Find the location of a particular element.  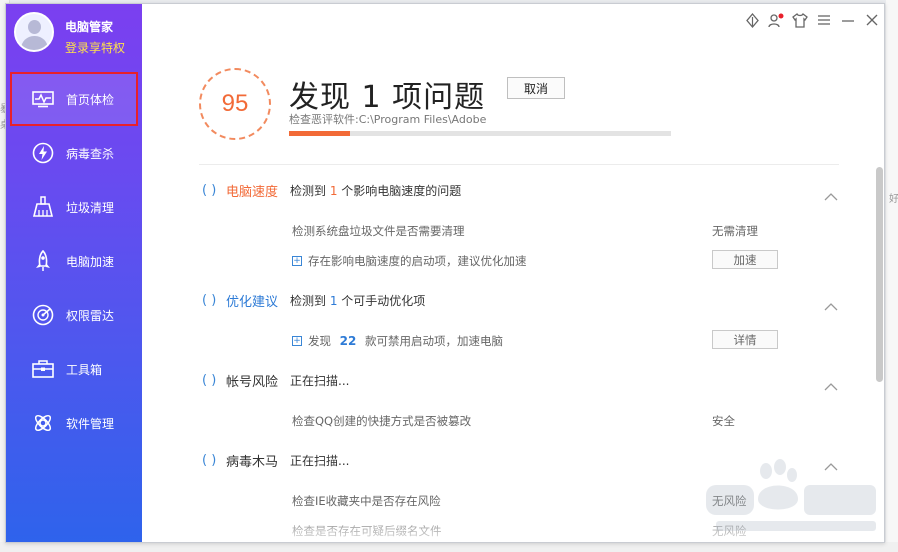

section-title: 电脑速度 is located at coordinates (252, 192).